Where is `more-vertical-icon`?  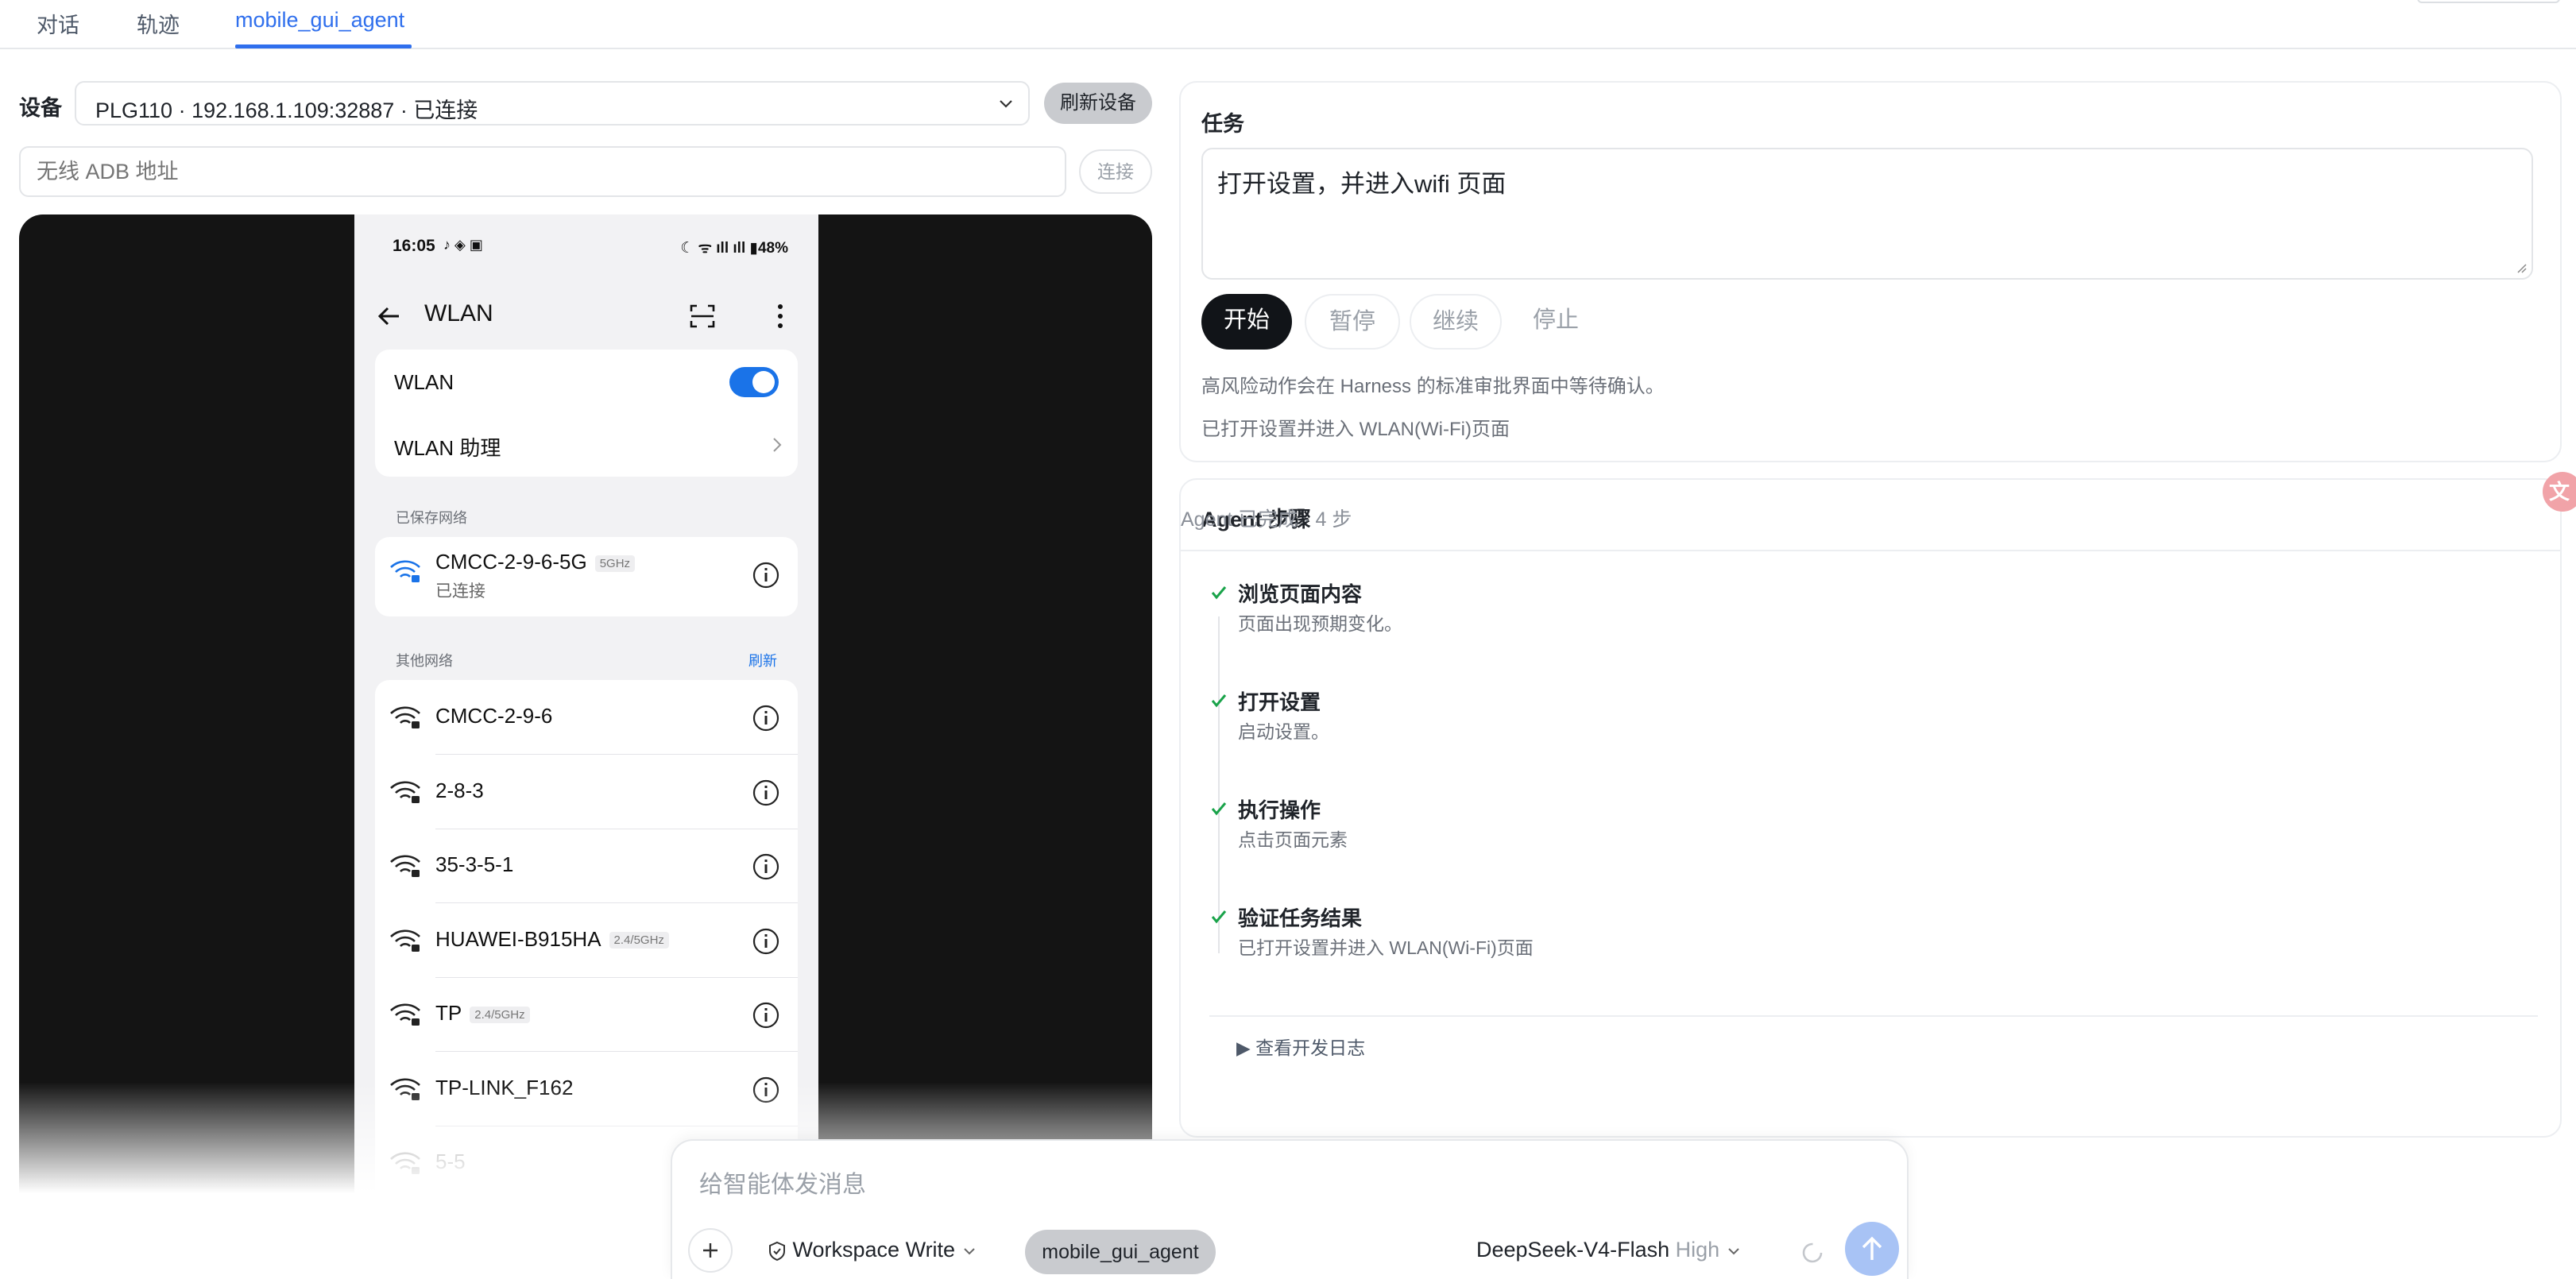 more-vertical-icon is located at coordinates (780, 316).